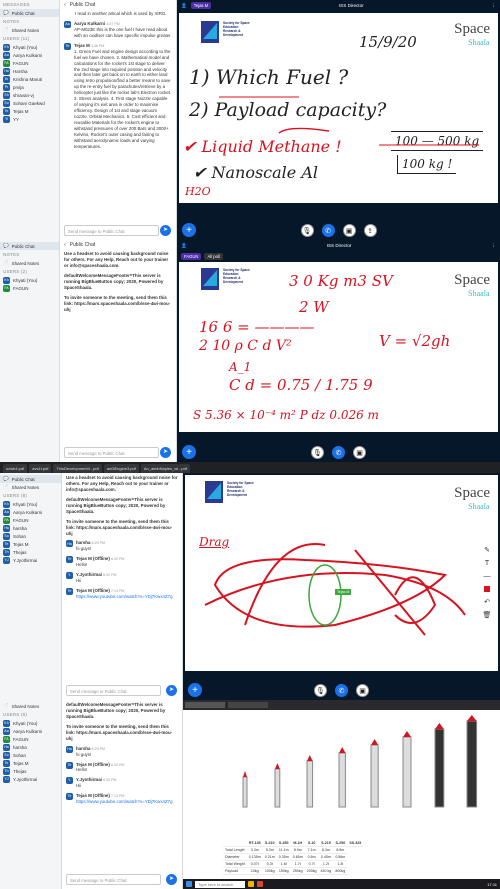 The width and height of the screenshot is (500, 889). What do you see at coordinates (487, 602) in the screenshot?
I see `undo-icon: ↶` at bounding box center [487, 602].